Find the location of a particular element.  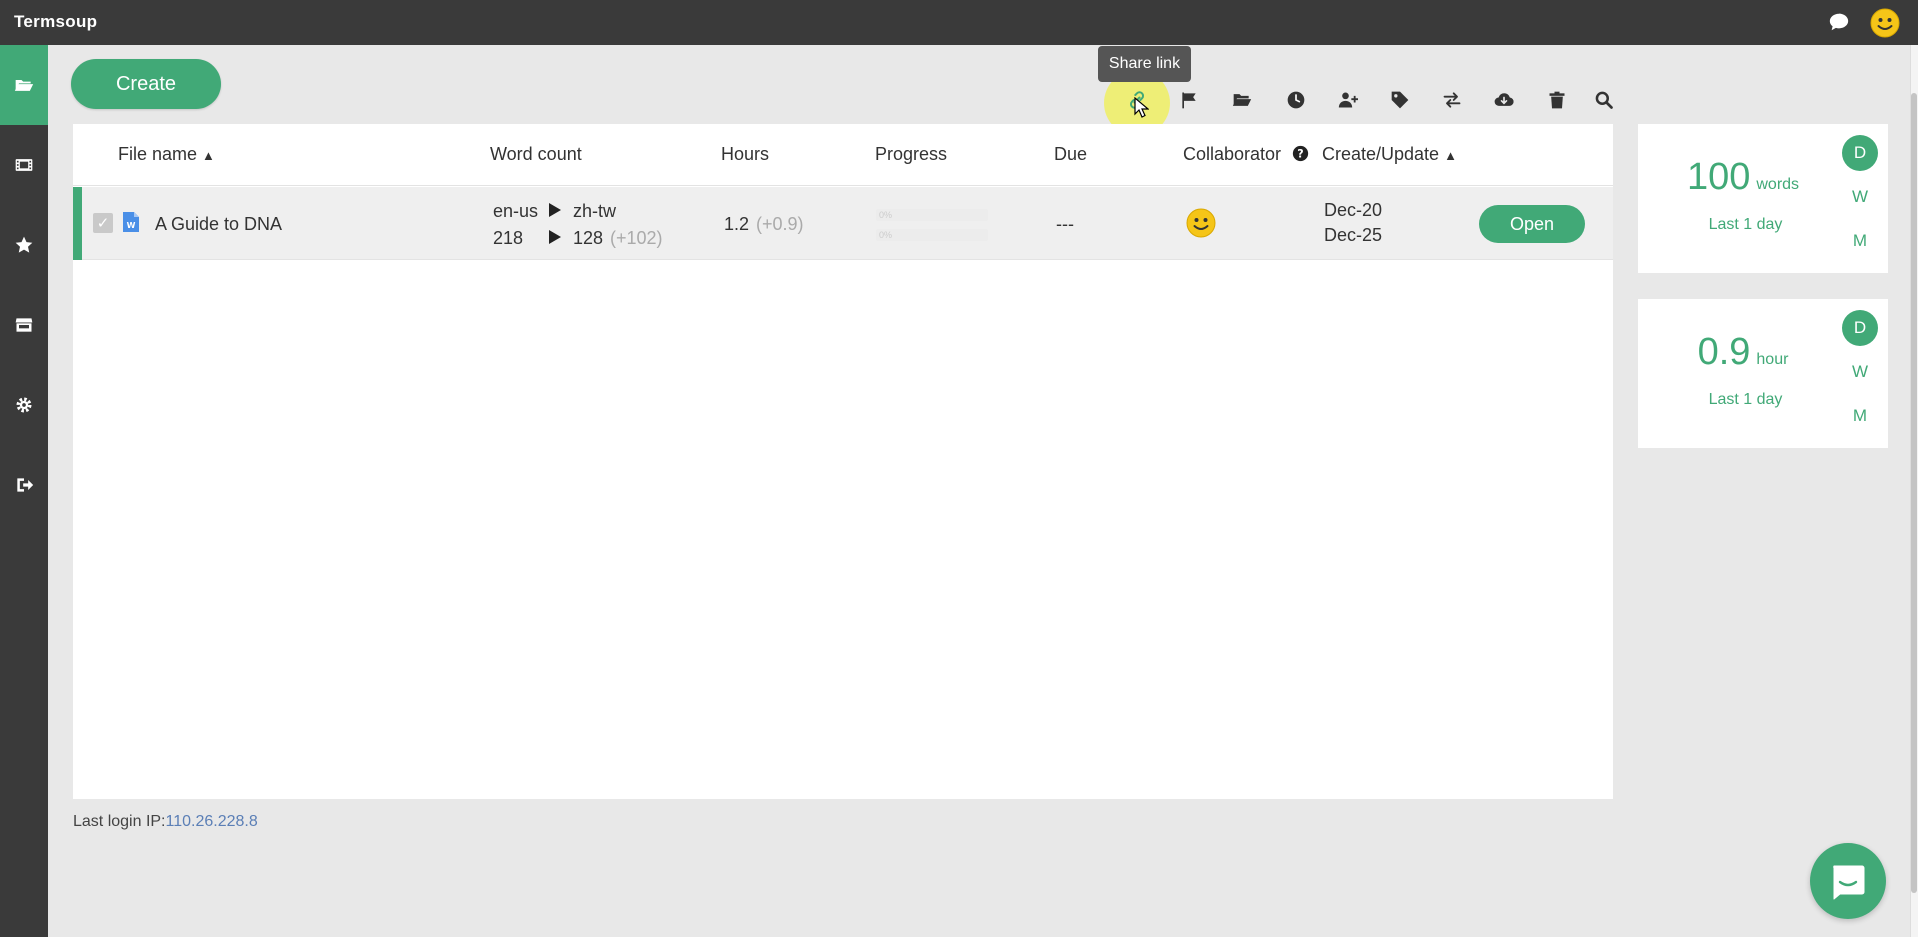

store-icon is located at coordinates (24, 325).